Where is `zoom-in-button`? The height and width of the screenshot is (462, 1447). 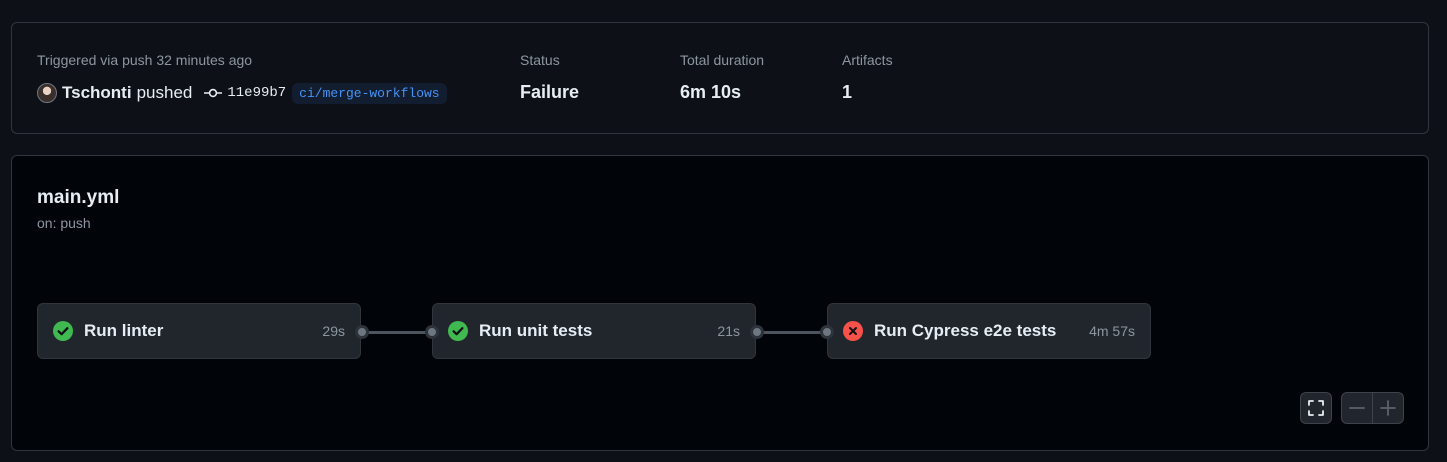 zoom-in-button is located at coordinates (1387, 408).